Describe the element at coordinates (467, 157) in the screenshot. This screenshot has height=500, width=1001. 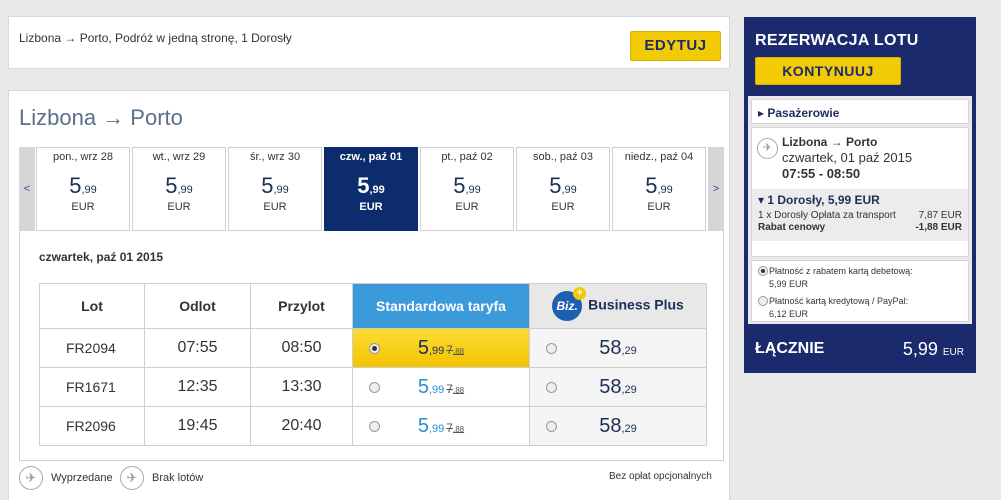
I see `date-tab-label: pt., paź 02` at that location.